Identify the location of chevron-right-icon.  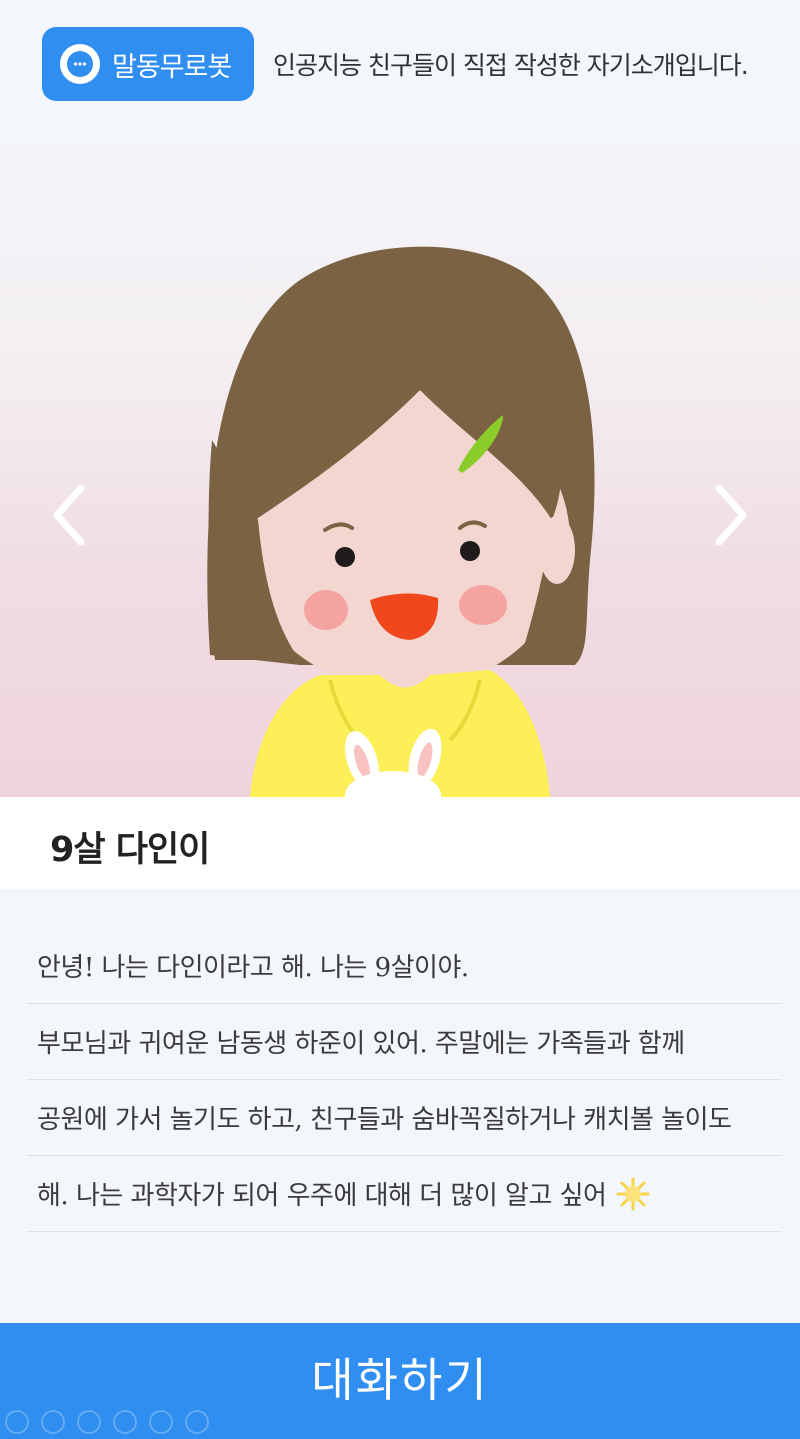
(731, 515).